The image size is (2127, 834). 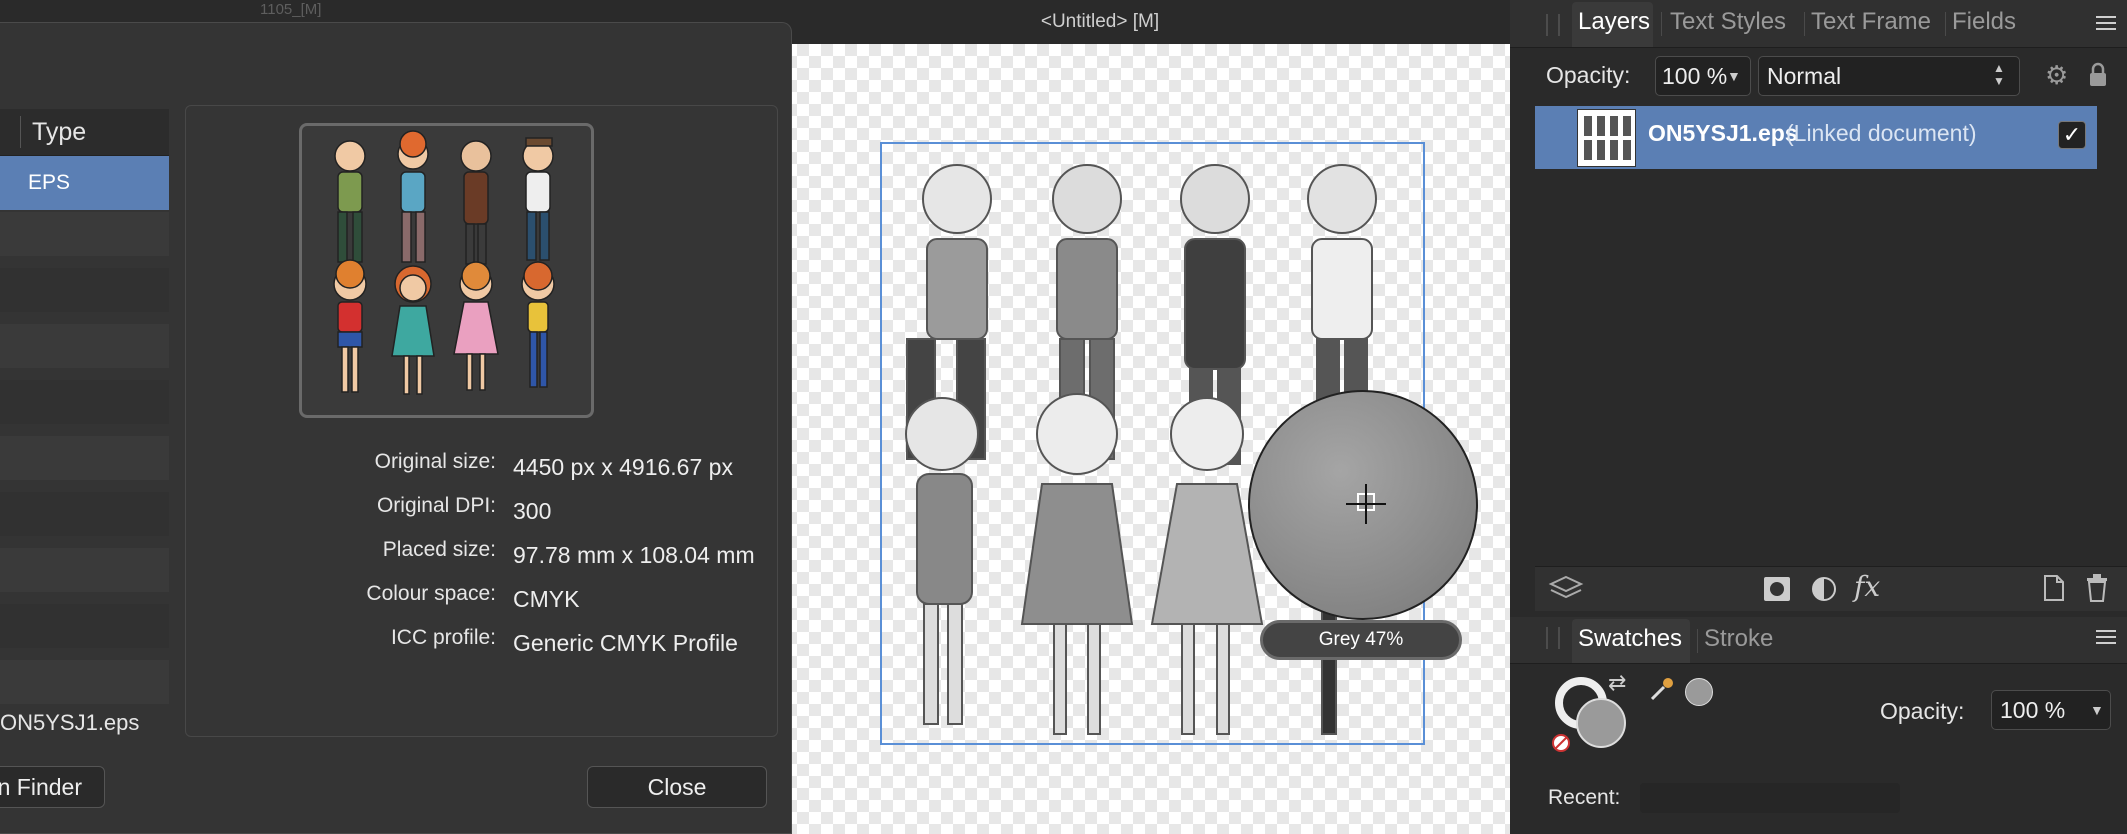 I want to click on background-document-tab: 1105_[M], so click(x=290, y=10).